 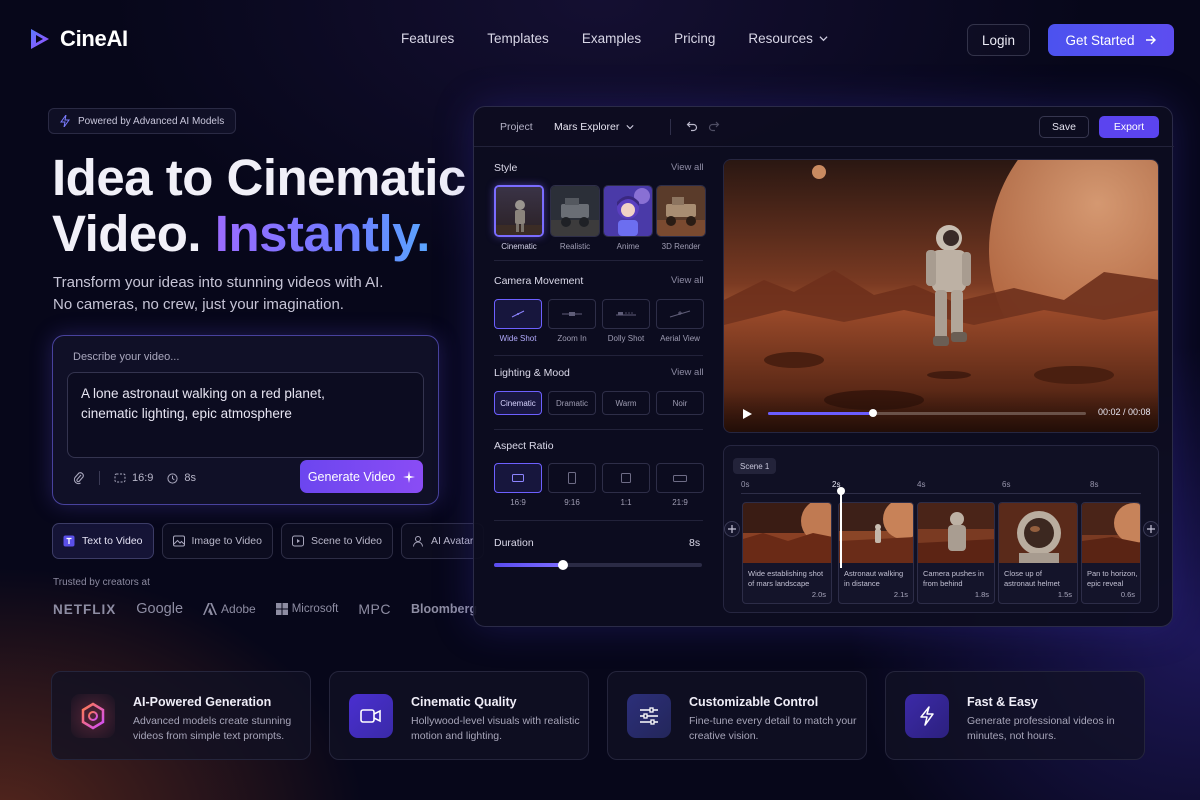 What do you see at coordinates (1151, 529) in the screenshot?
I see `add-clip-right-button` at bounding box center [1151, 529].